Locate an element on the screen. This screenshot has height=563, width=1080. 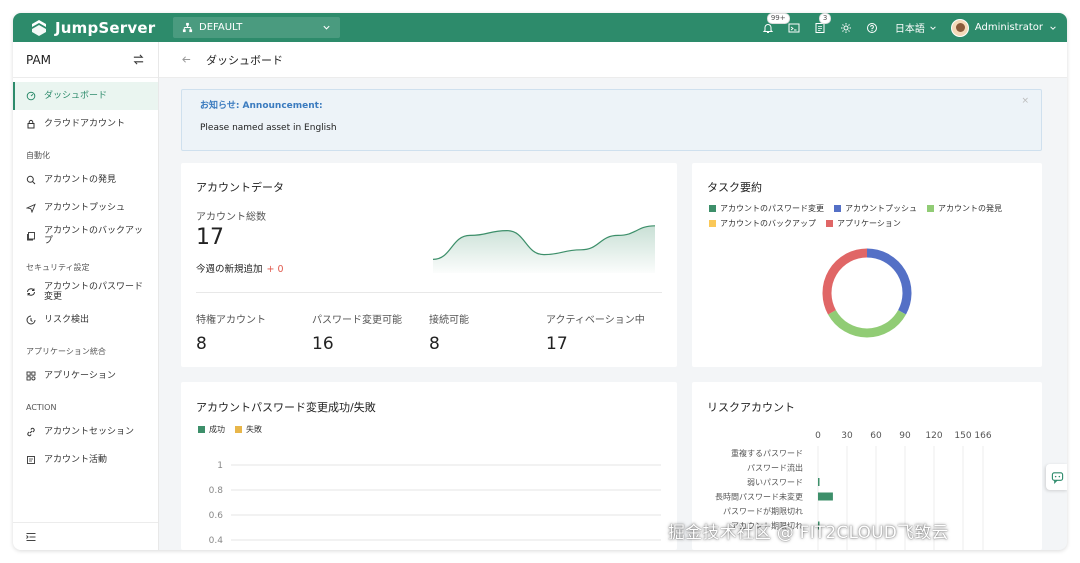
user-menu: Administrator is located at coordinates (1003, 27).